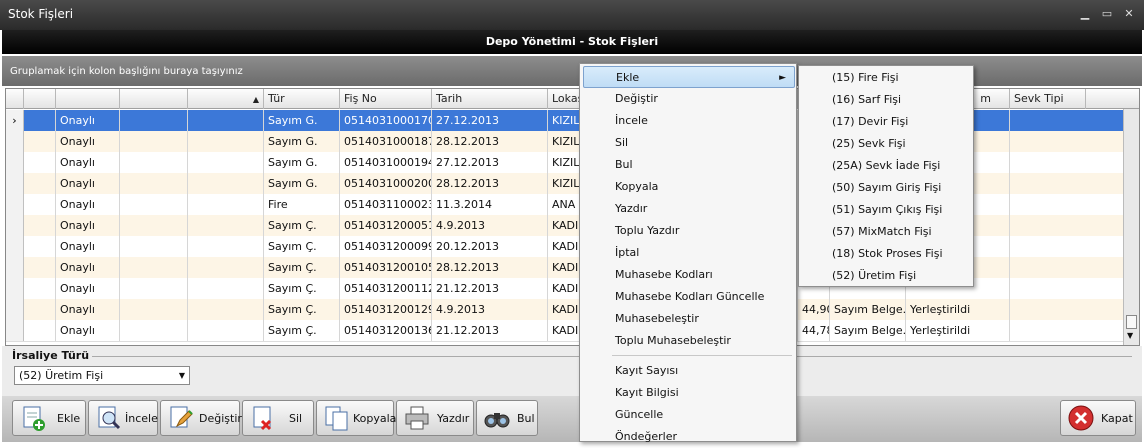 Image resolution: width=1144 pixels, height=448 pixels. Describe the element at coordinates (302, 204) in the screenshot. I see `cell-tur: Fire` at that location.